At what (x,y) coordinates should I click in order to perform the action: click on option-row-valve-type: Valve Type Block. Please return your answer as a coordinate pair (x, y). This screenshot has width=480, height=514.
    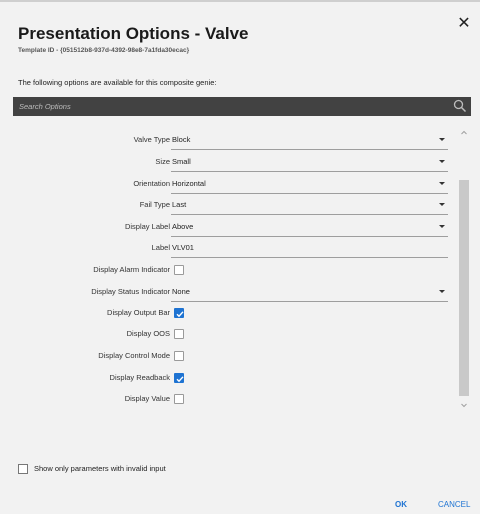
    Looking at the image, I should click on (233, 140).